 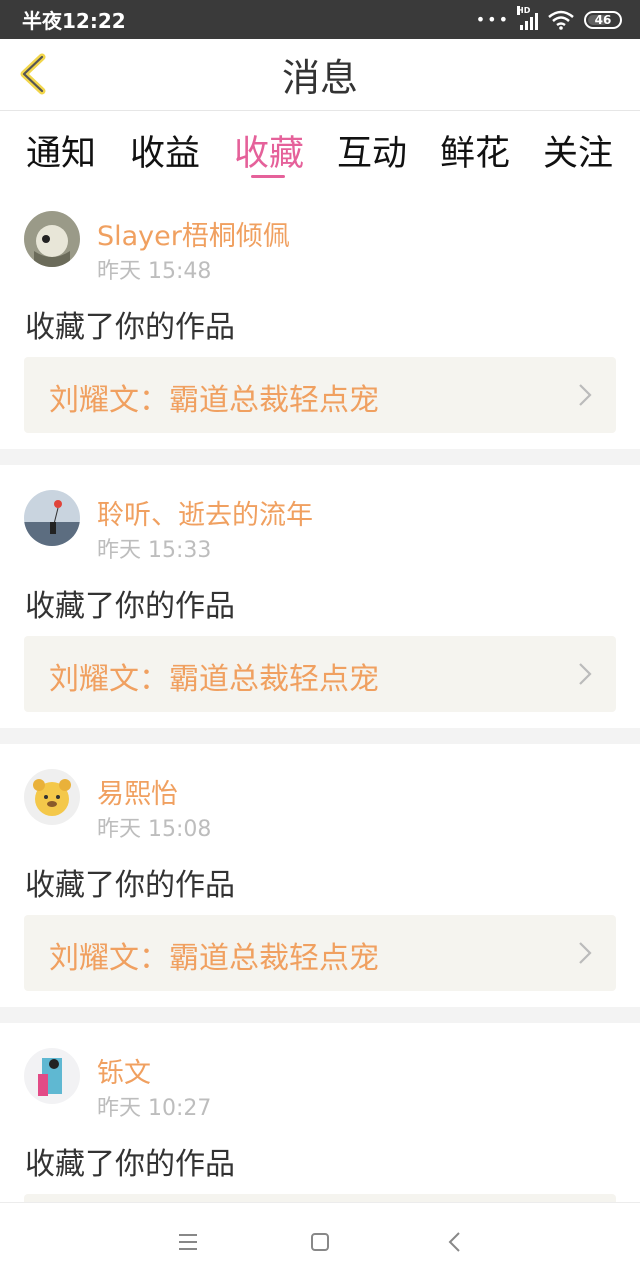 What do you see at coordinates (320, 19) in the screenshot?
I see `status-bar: 半夜12:22 ••• HD 46` at bounding box center [320, 19].